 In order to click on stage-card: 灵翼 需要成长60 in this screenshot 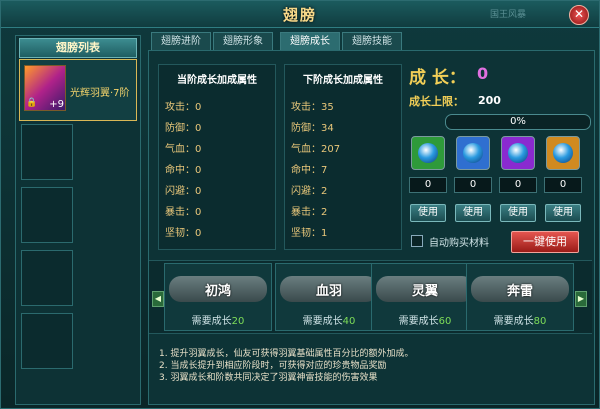, I will do `click(425, 297)`.